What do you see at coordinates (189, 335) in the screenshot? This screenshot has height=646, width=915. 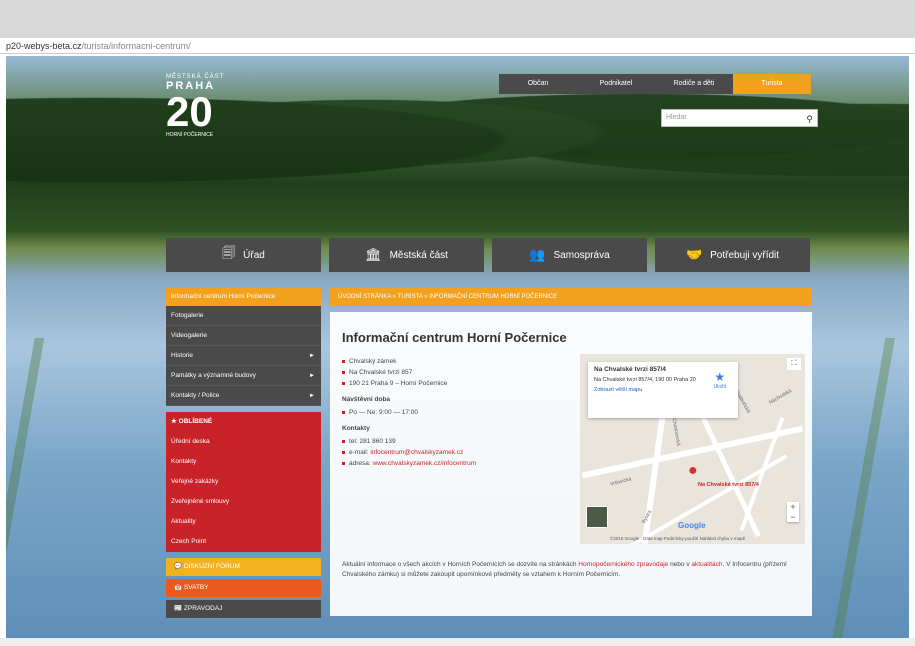 I see `sidebar-item-label: Videogalerie` at bounding box center [189, 335].